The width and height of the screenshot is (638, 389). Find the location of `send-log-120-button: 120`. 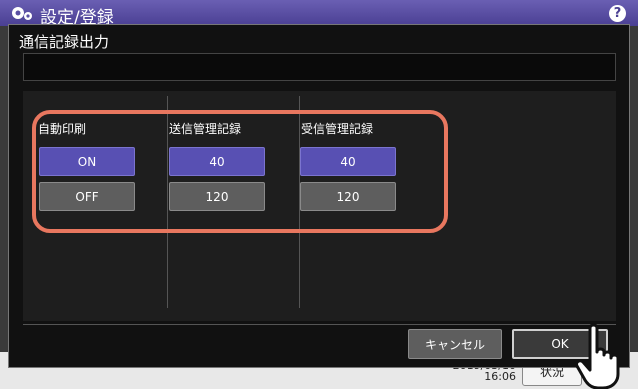

send-log-120-button: 120 is located at coordinates (217, 196).